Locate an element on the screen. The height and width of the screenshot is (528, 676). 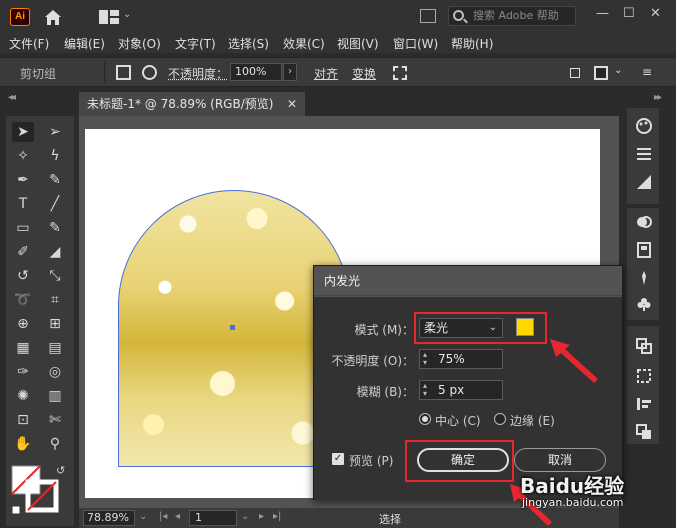
center-point is located at coordinates (232, 327).